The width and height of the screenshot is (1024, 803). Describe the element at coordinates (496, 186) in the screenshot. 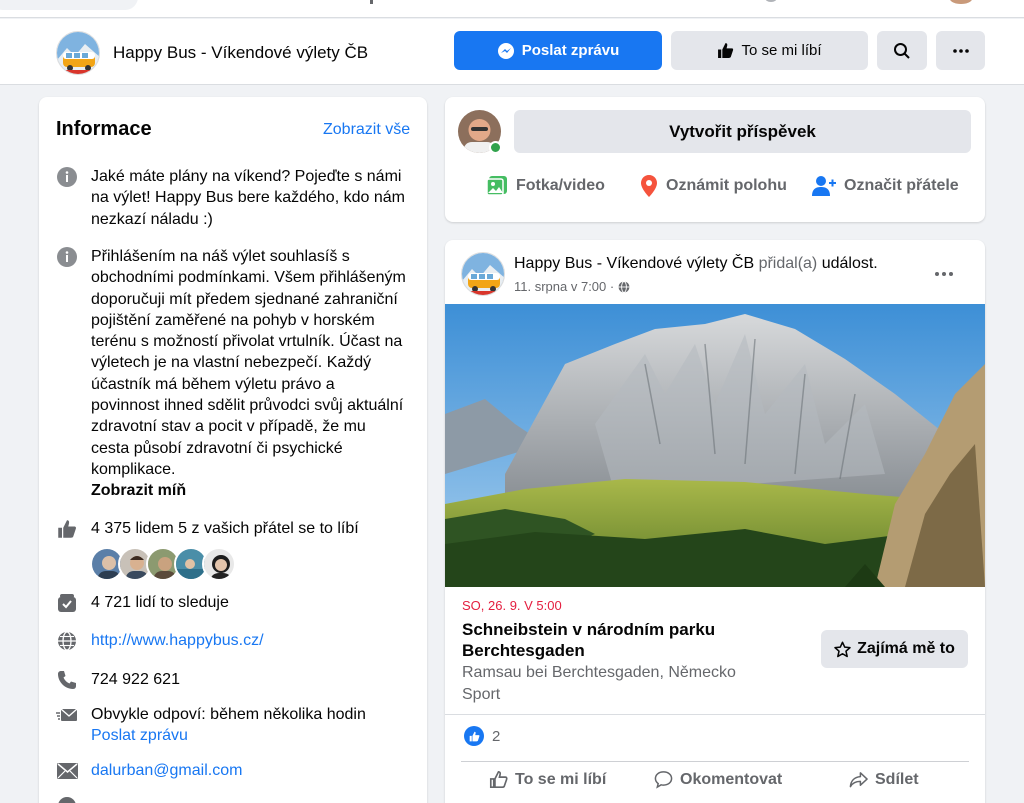

I see `photo-icon` at that location.